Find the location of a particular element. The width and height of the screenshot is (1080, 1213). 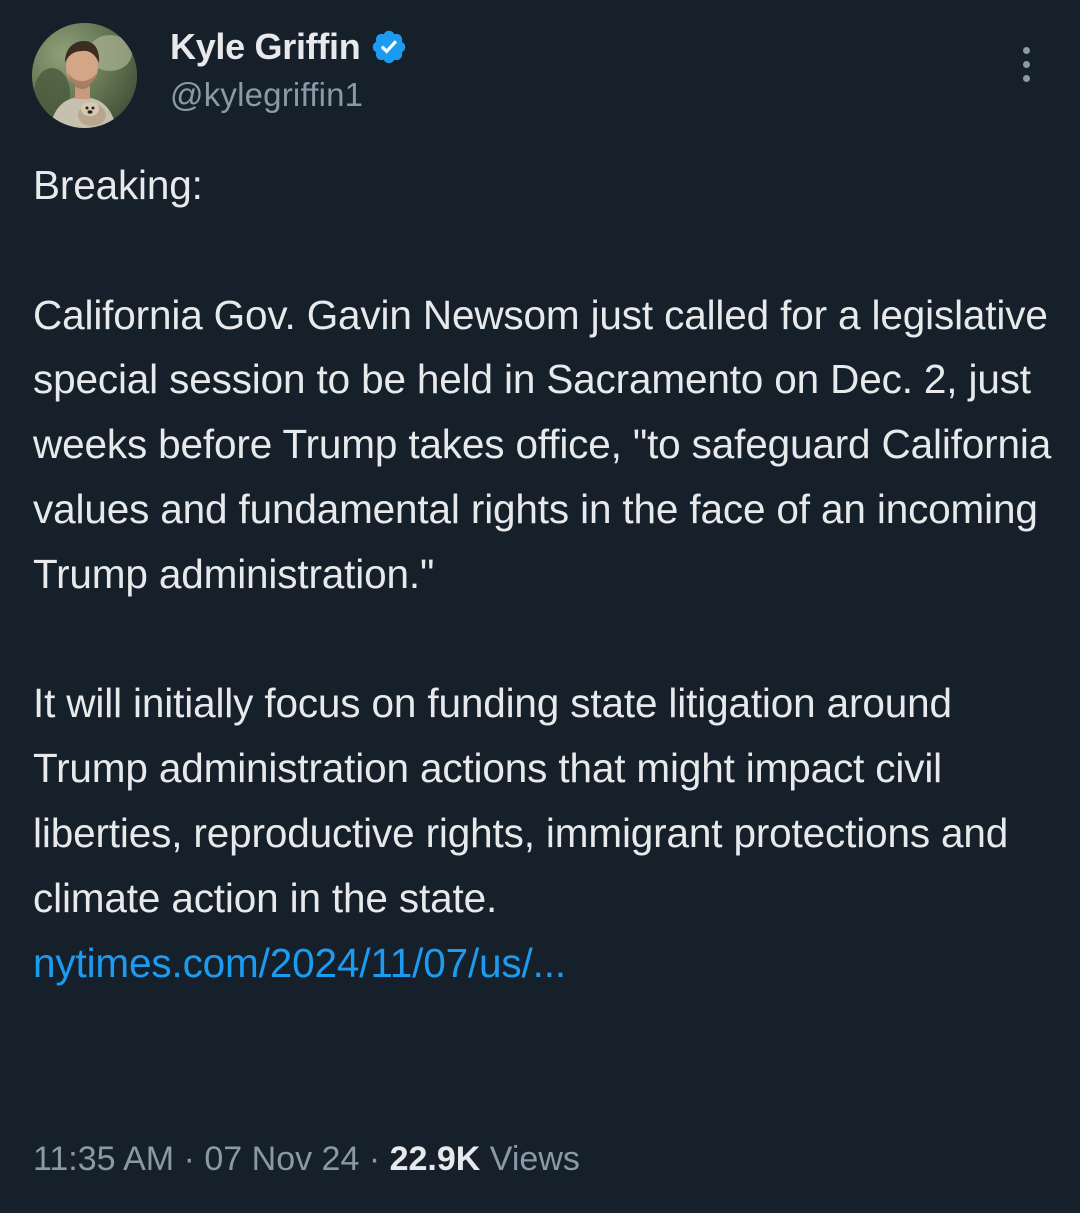

tweet-meta: 11:35 AM · 07 Nov 24 · 22.9K Views is located at coordinates (306, 1159).